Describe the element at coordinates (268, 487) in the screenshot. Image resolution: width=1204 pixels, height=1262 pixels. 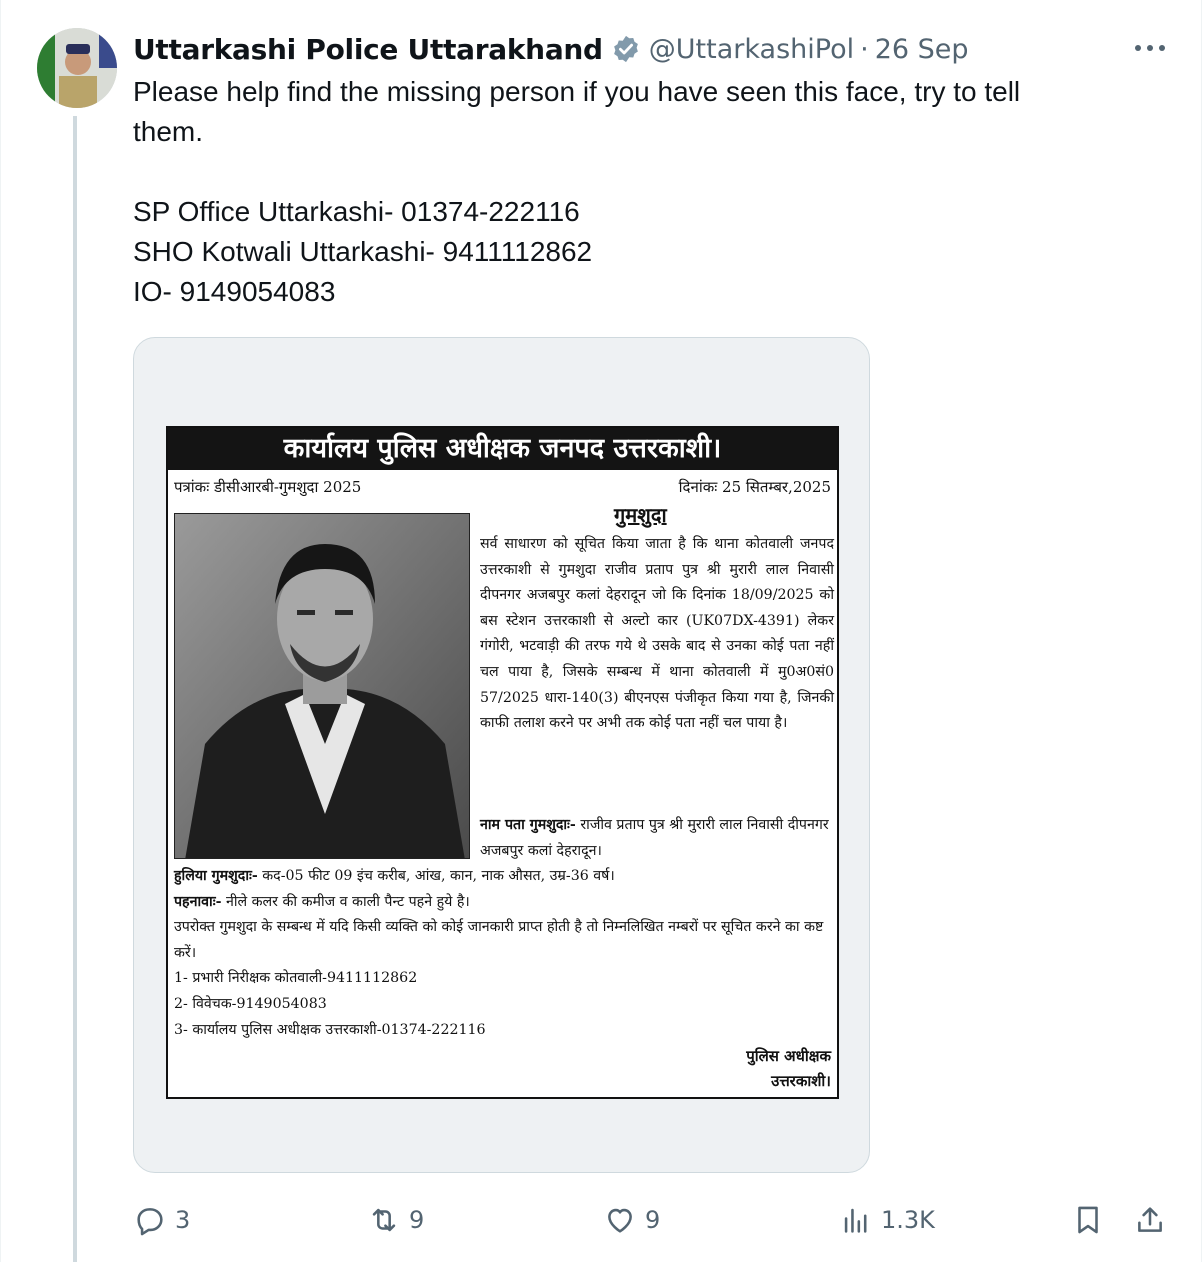
I see `notice-ref: पत्रांकः डीसीआरबी-गुमशुदा 2025` at that location.